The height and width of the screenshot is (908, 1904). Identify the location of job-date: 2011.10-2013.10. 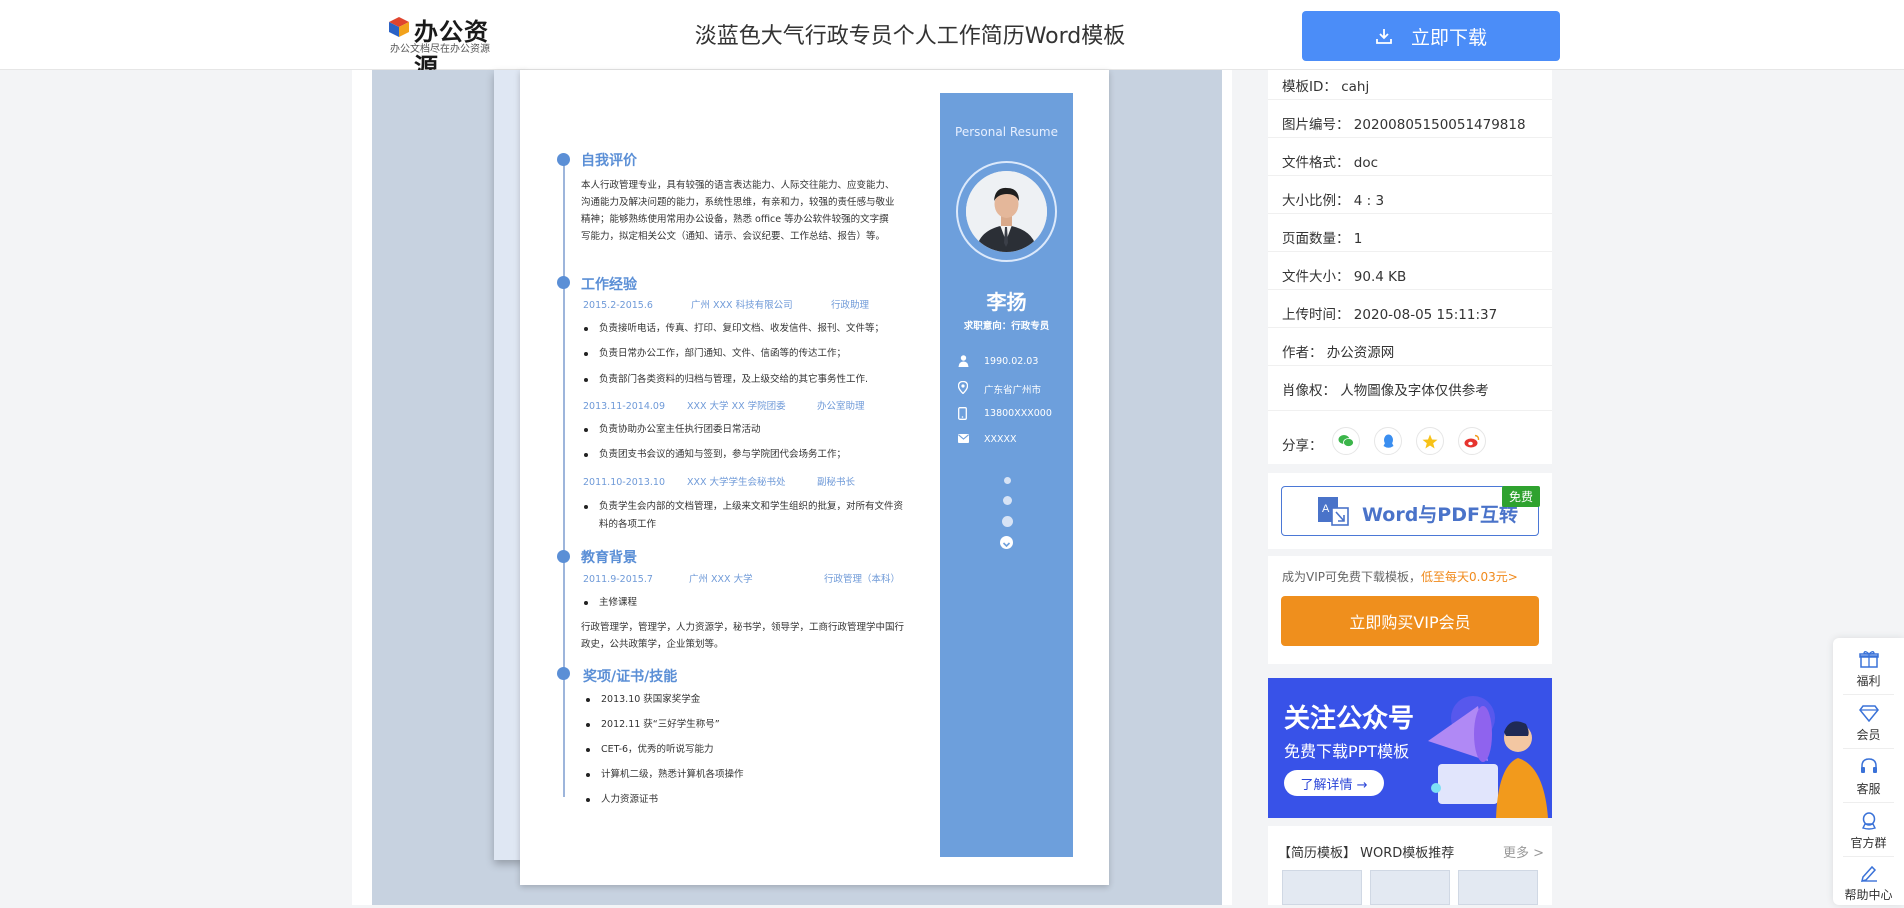
(624, 482).